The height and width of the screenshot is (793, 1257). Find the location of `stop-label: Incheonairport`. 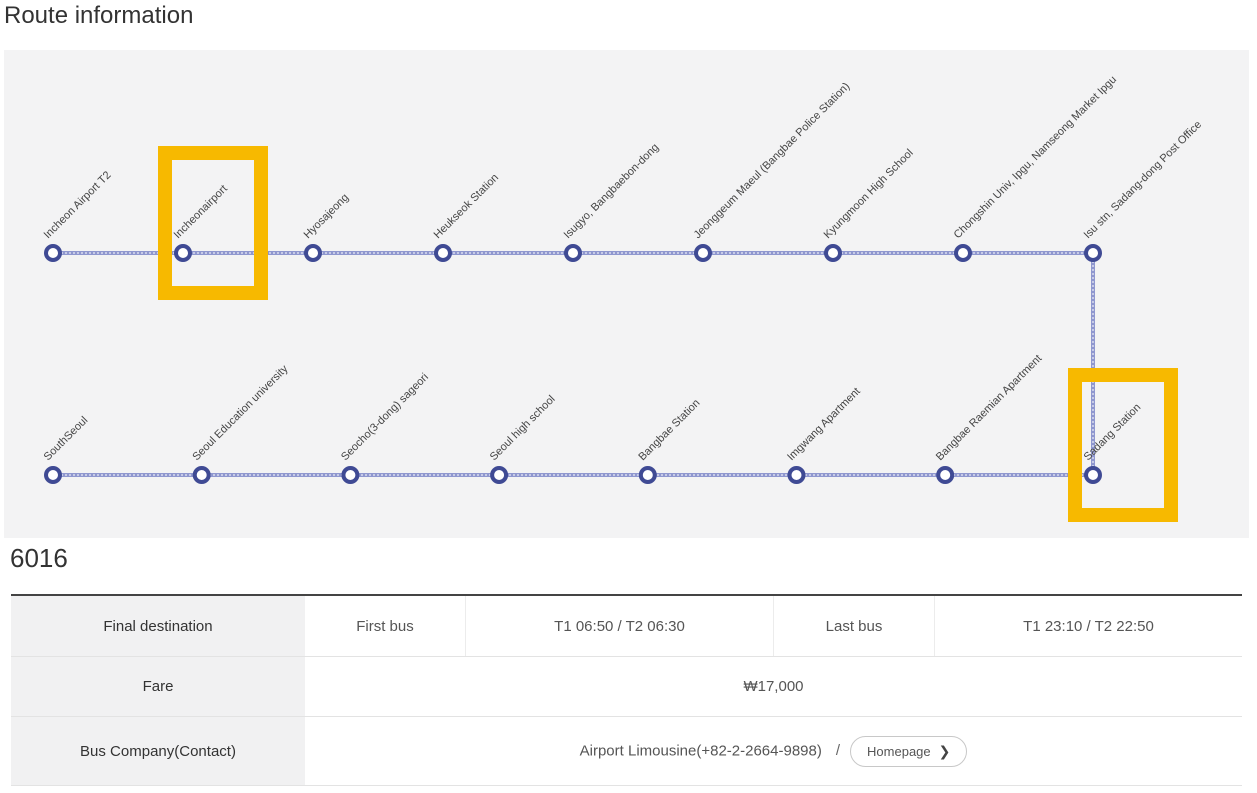

stop-label: Incheonairport is located at coordinates (201, 212).